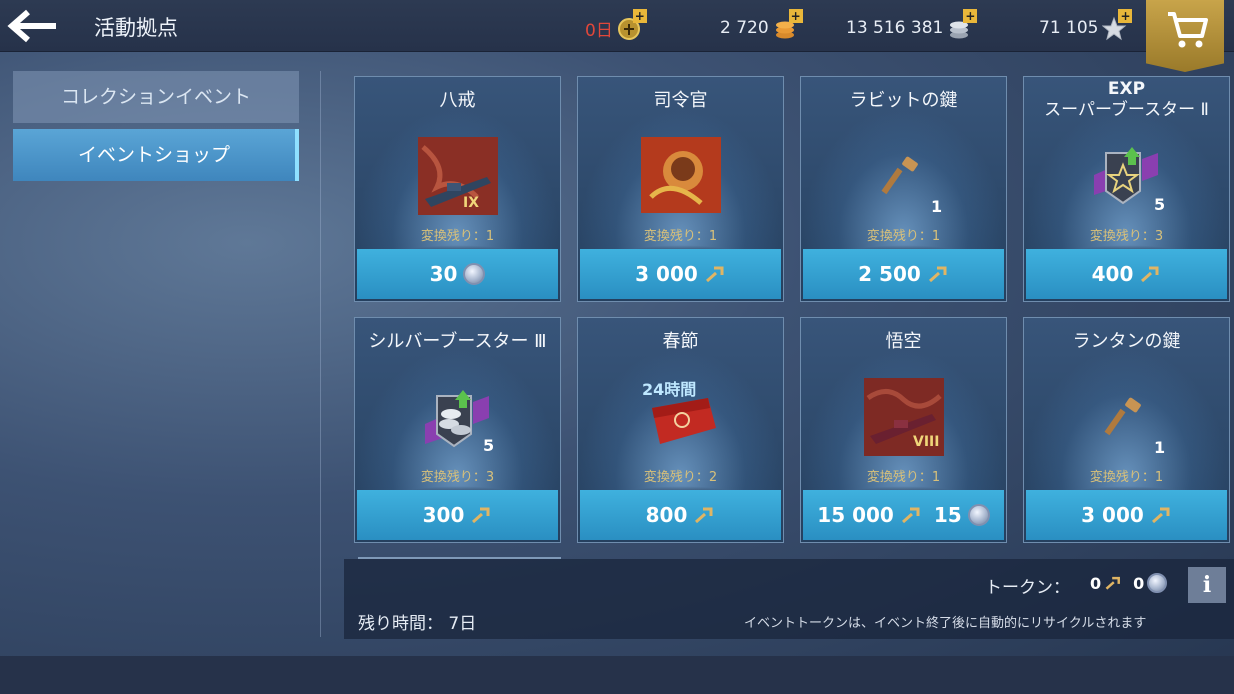 The image size is (1234, 694). I want to click on shop-item-card: 八戒 IX 変換残り：1 30, so click(457, 189).